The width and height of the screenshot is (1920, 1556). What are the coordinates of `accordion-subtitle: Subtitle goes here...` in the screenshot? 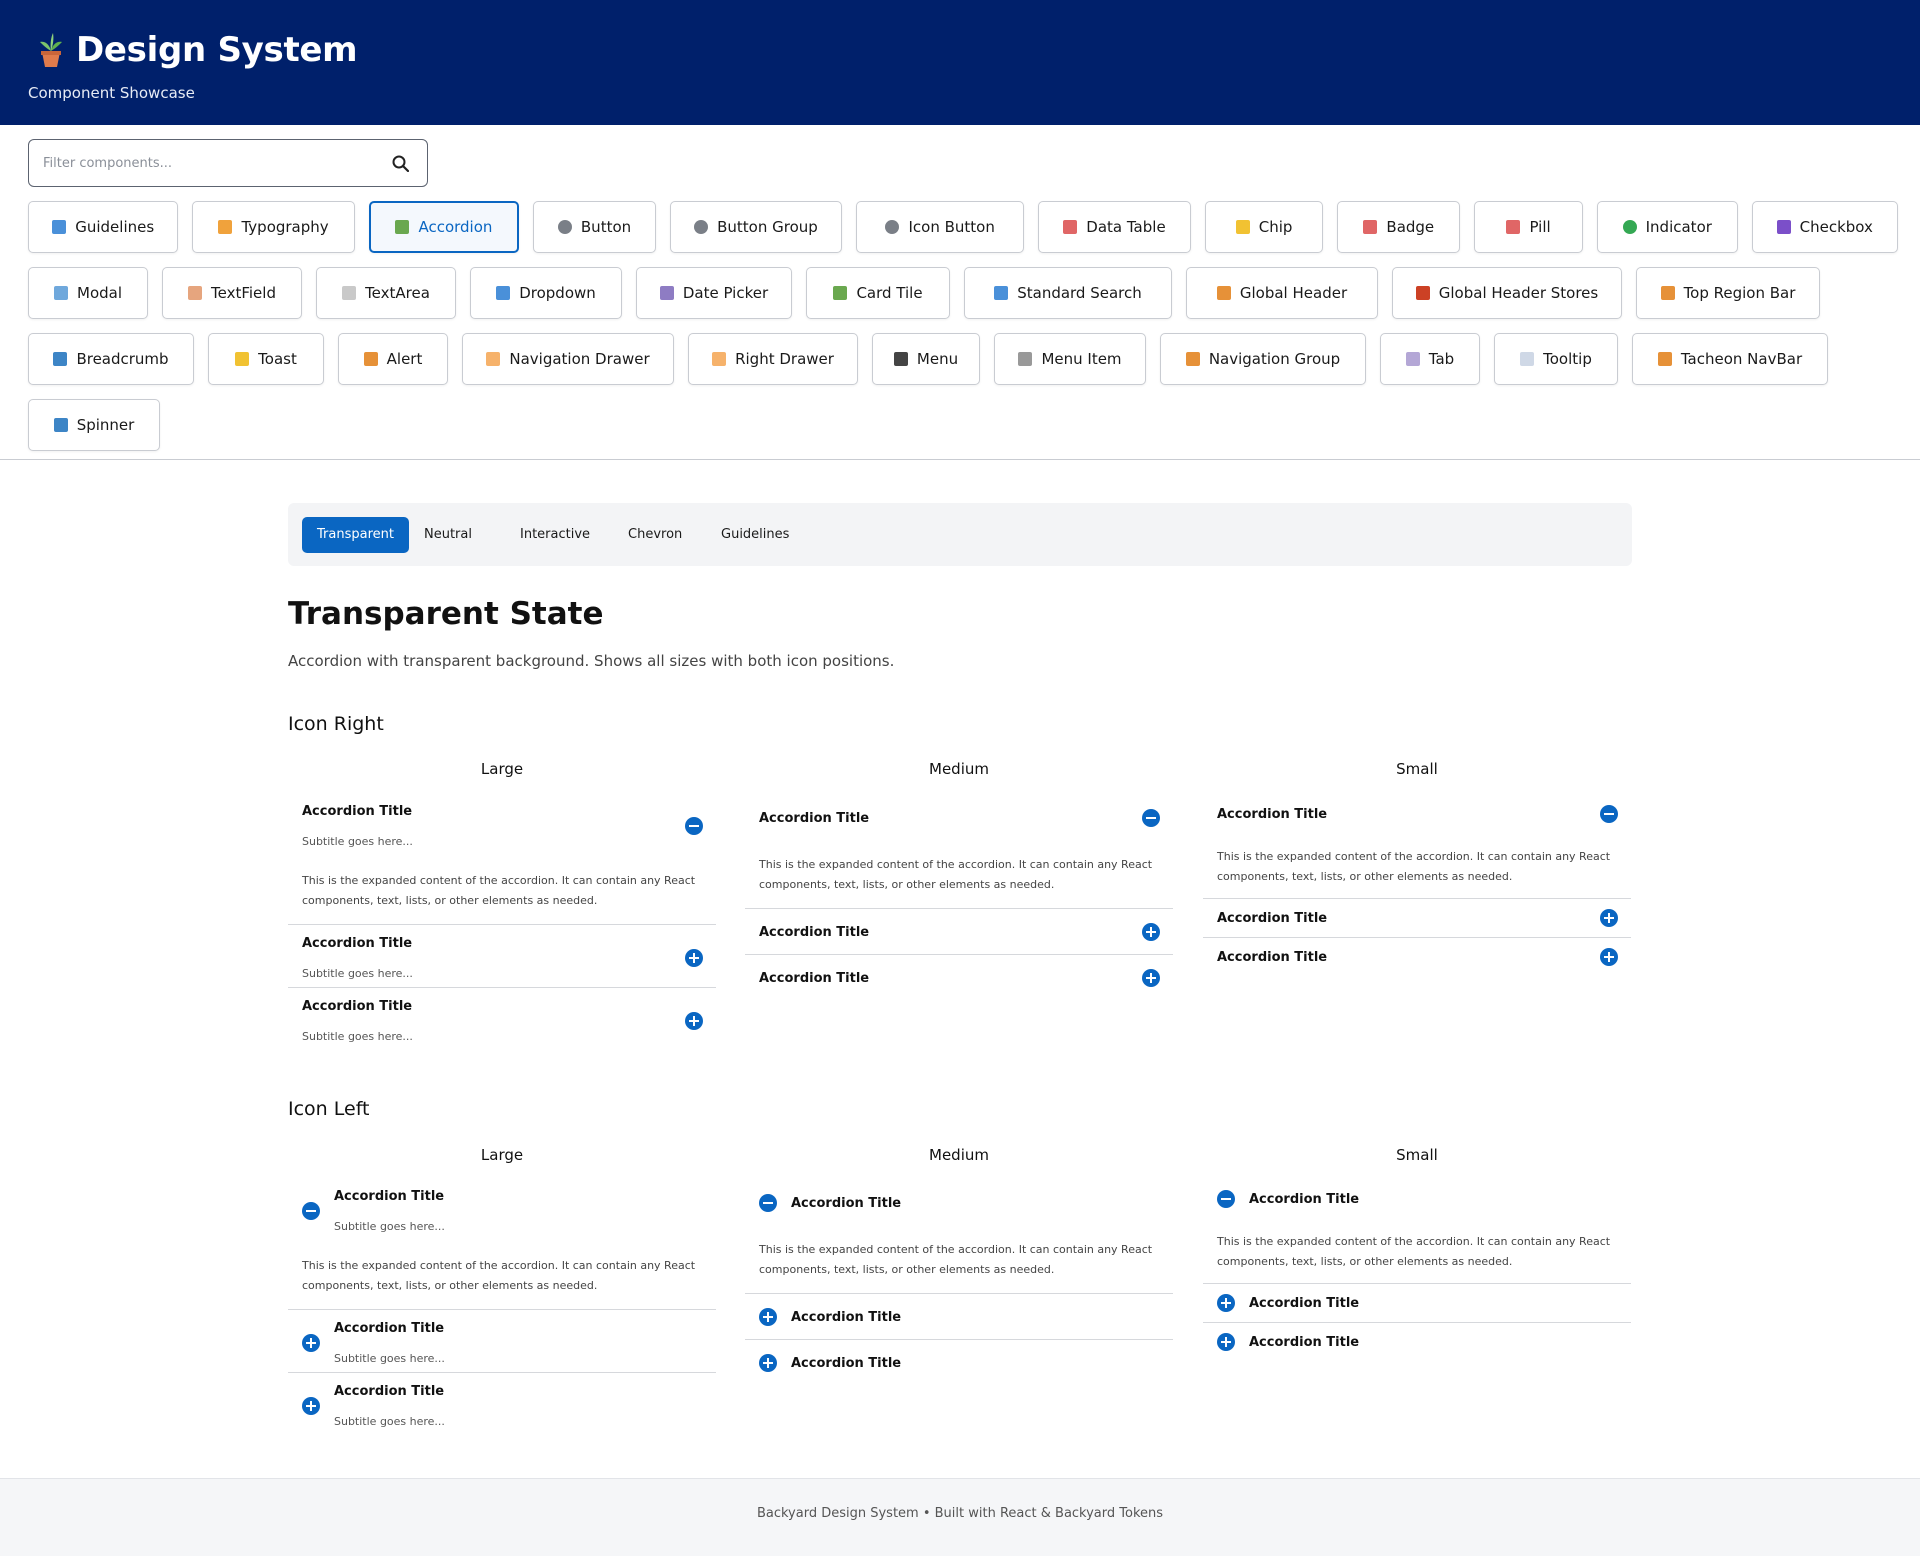 It's located at (357, 841).